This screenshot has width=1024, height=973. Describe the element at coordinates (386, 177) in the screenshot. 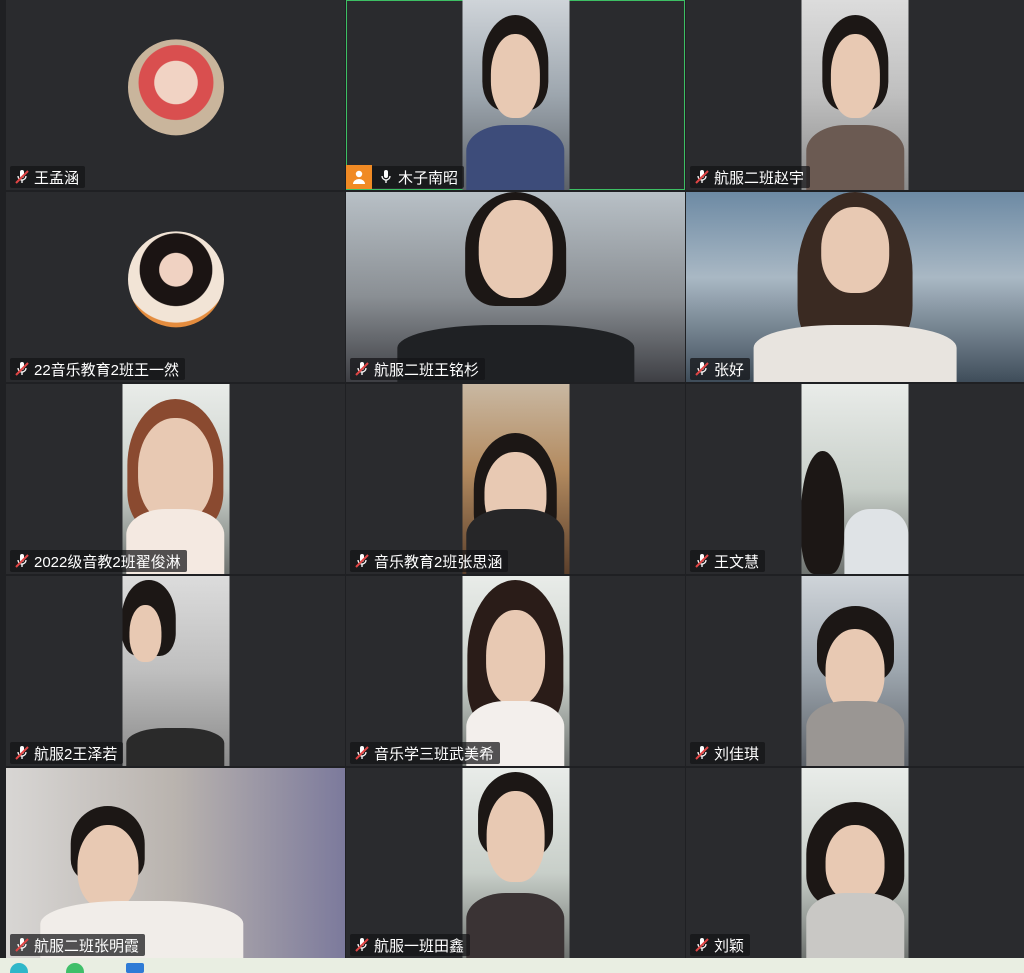

I see `mic-icon` at that location.